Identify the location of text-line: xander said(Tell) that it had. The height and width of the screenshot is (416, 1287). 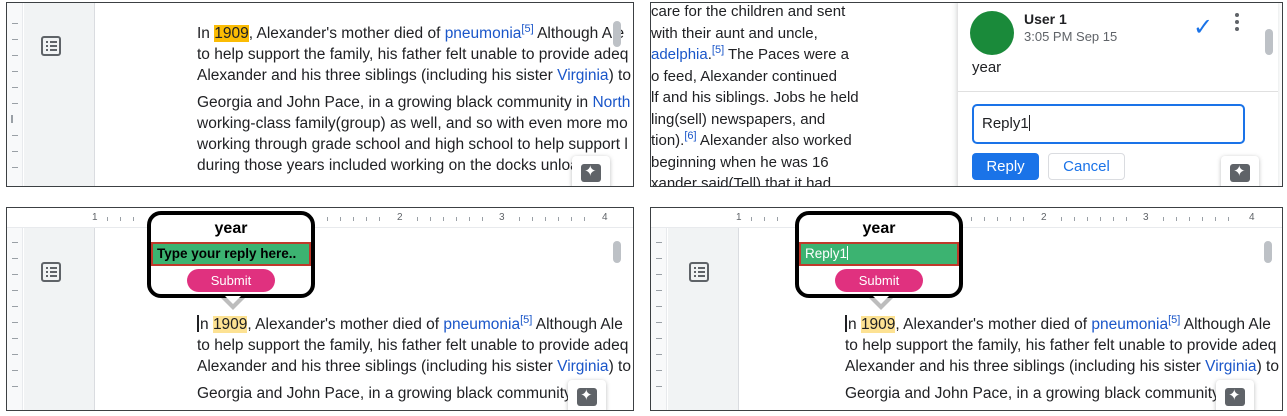
(741, 181).